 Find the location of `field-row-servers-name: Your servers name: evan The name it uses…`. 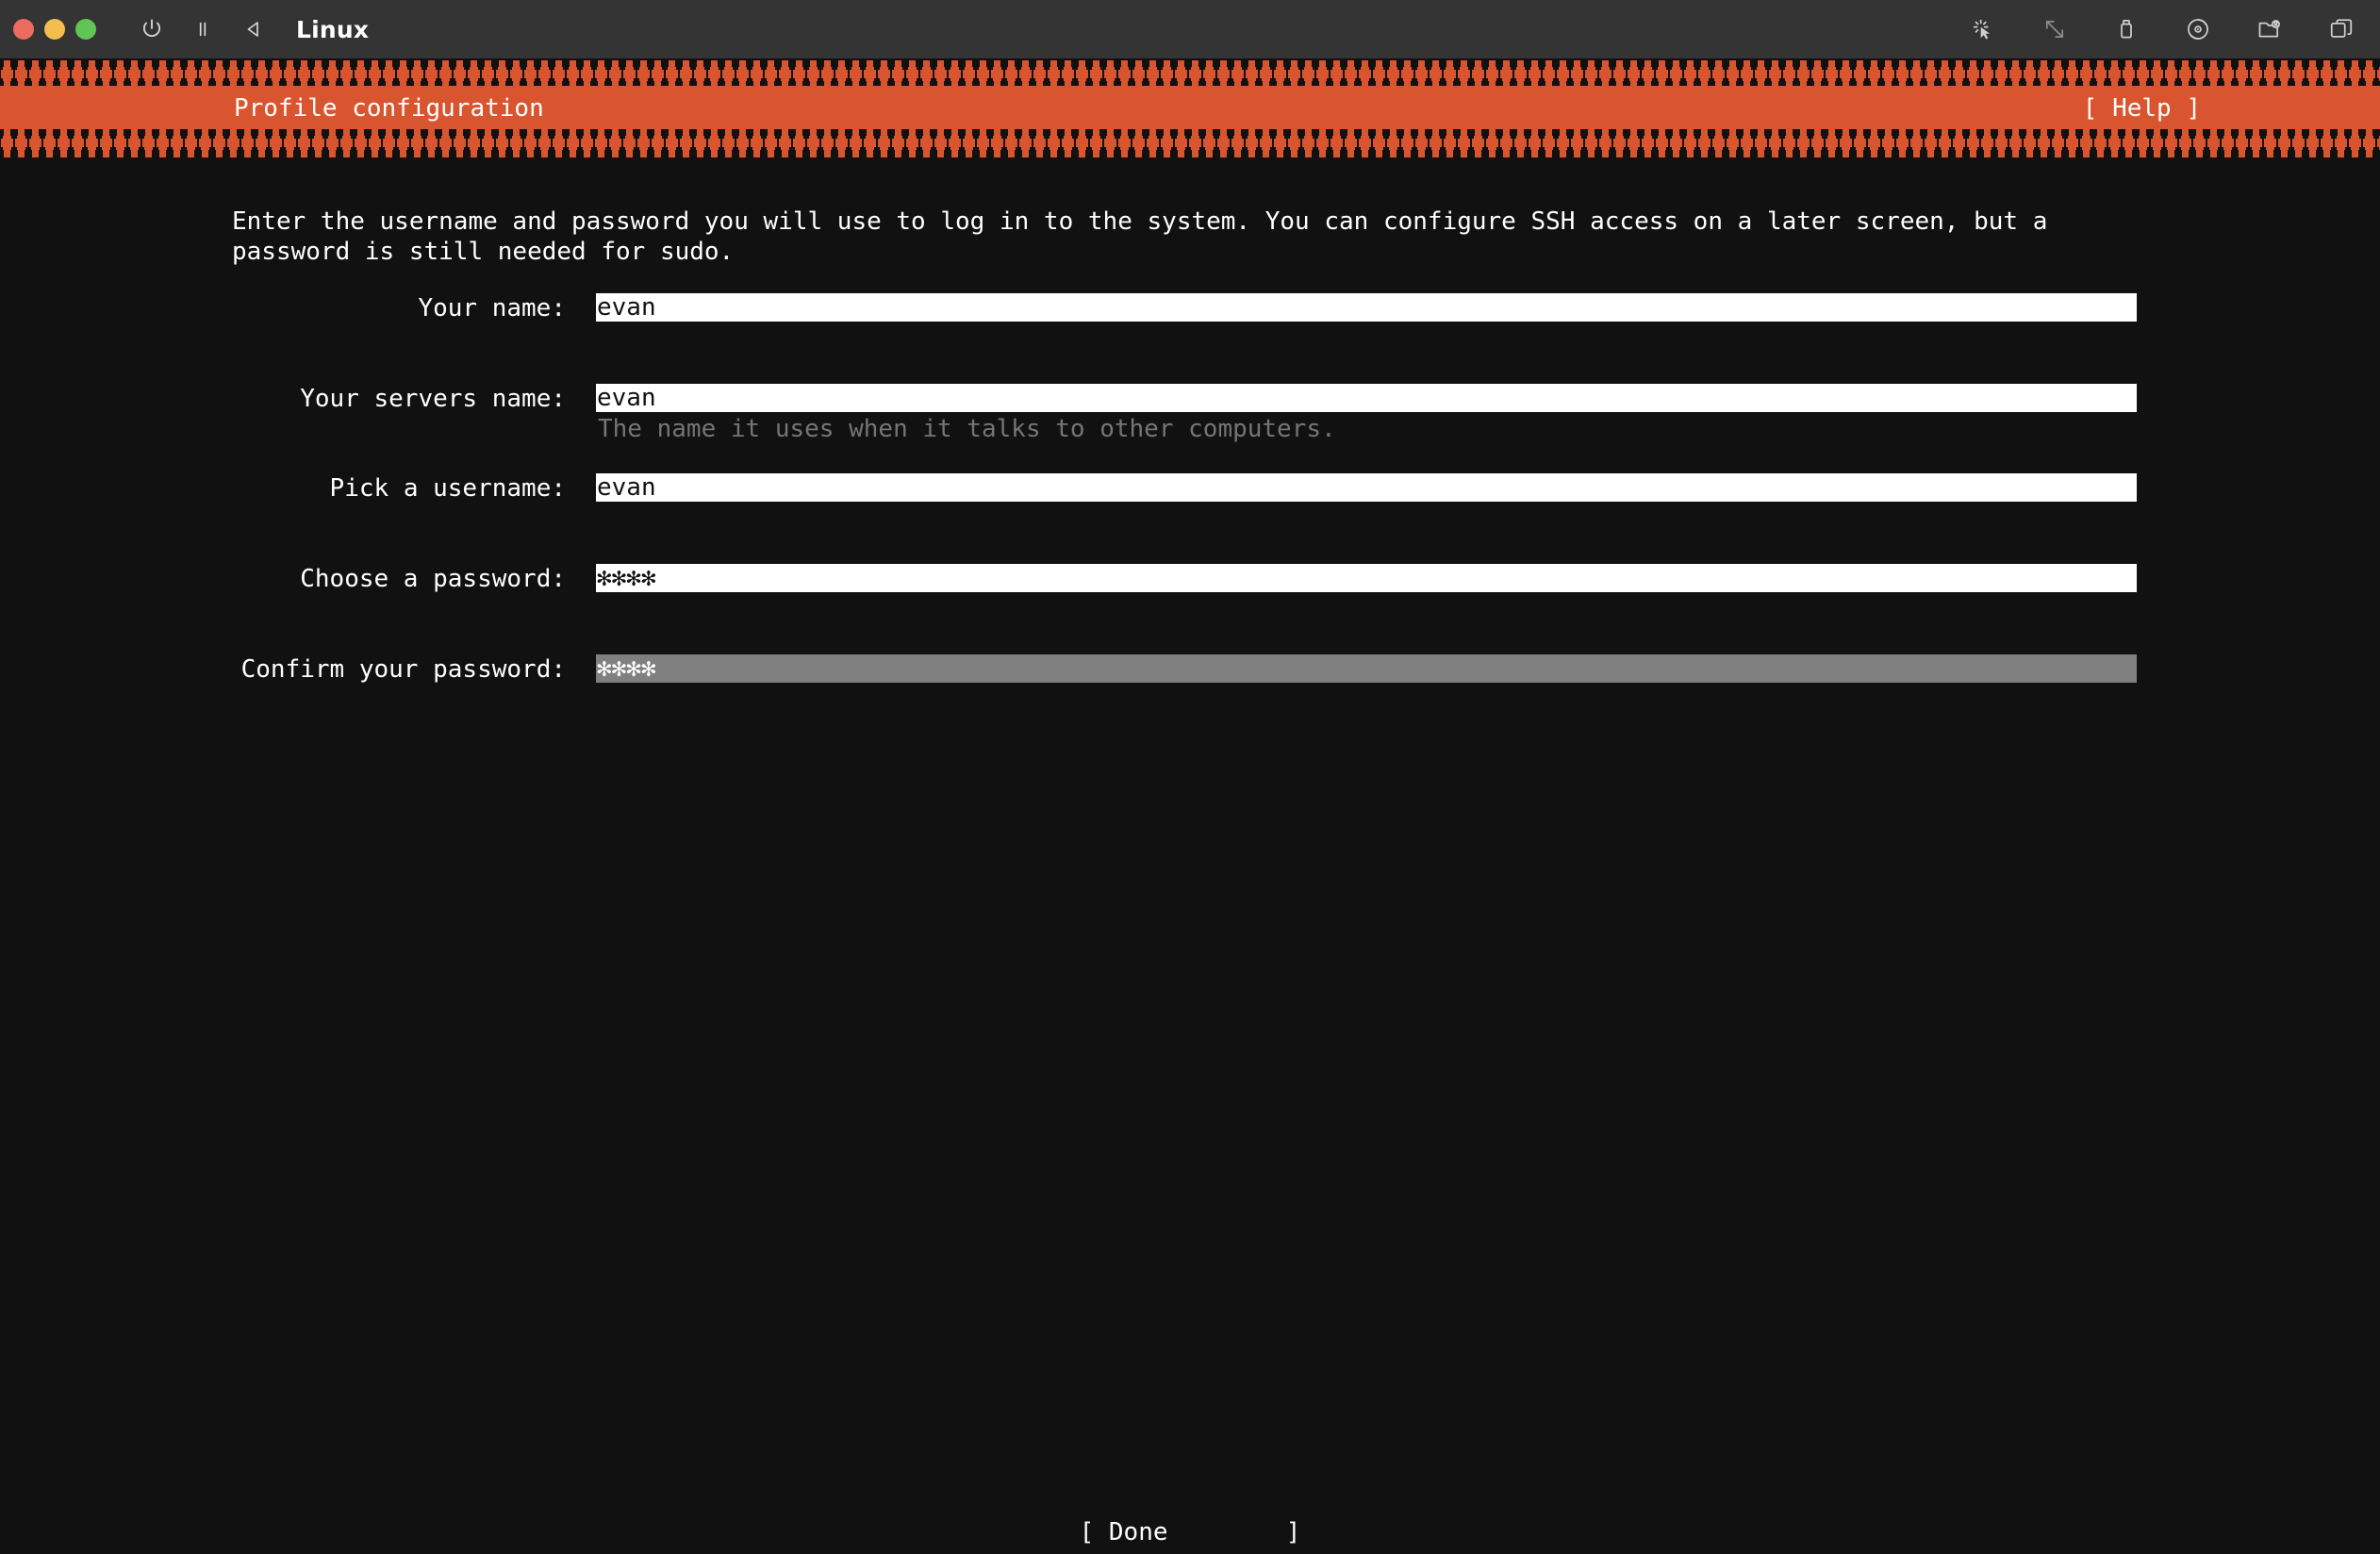

field-row-servers-name: Your servers name: evan The name it uses… is located at coordinates (1190, 413).